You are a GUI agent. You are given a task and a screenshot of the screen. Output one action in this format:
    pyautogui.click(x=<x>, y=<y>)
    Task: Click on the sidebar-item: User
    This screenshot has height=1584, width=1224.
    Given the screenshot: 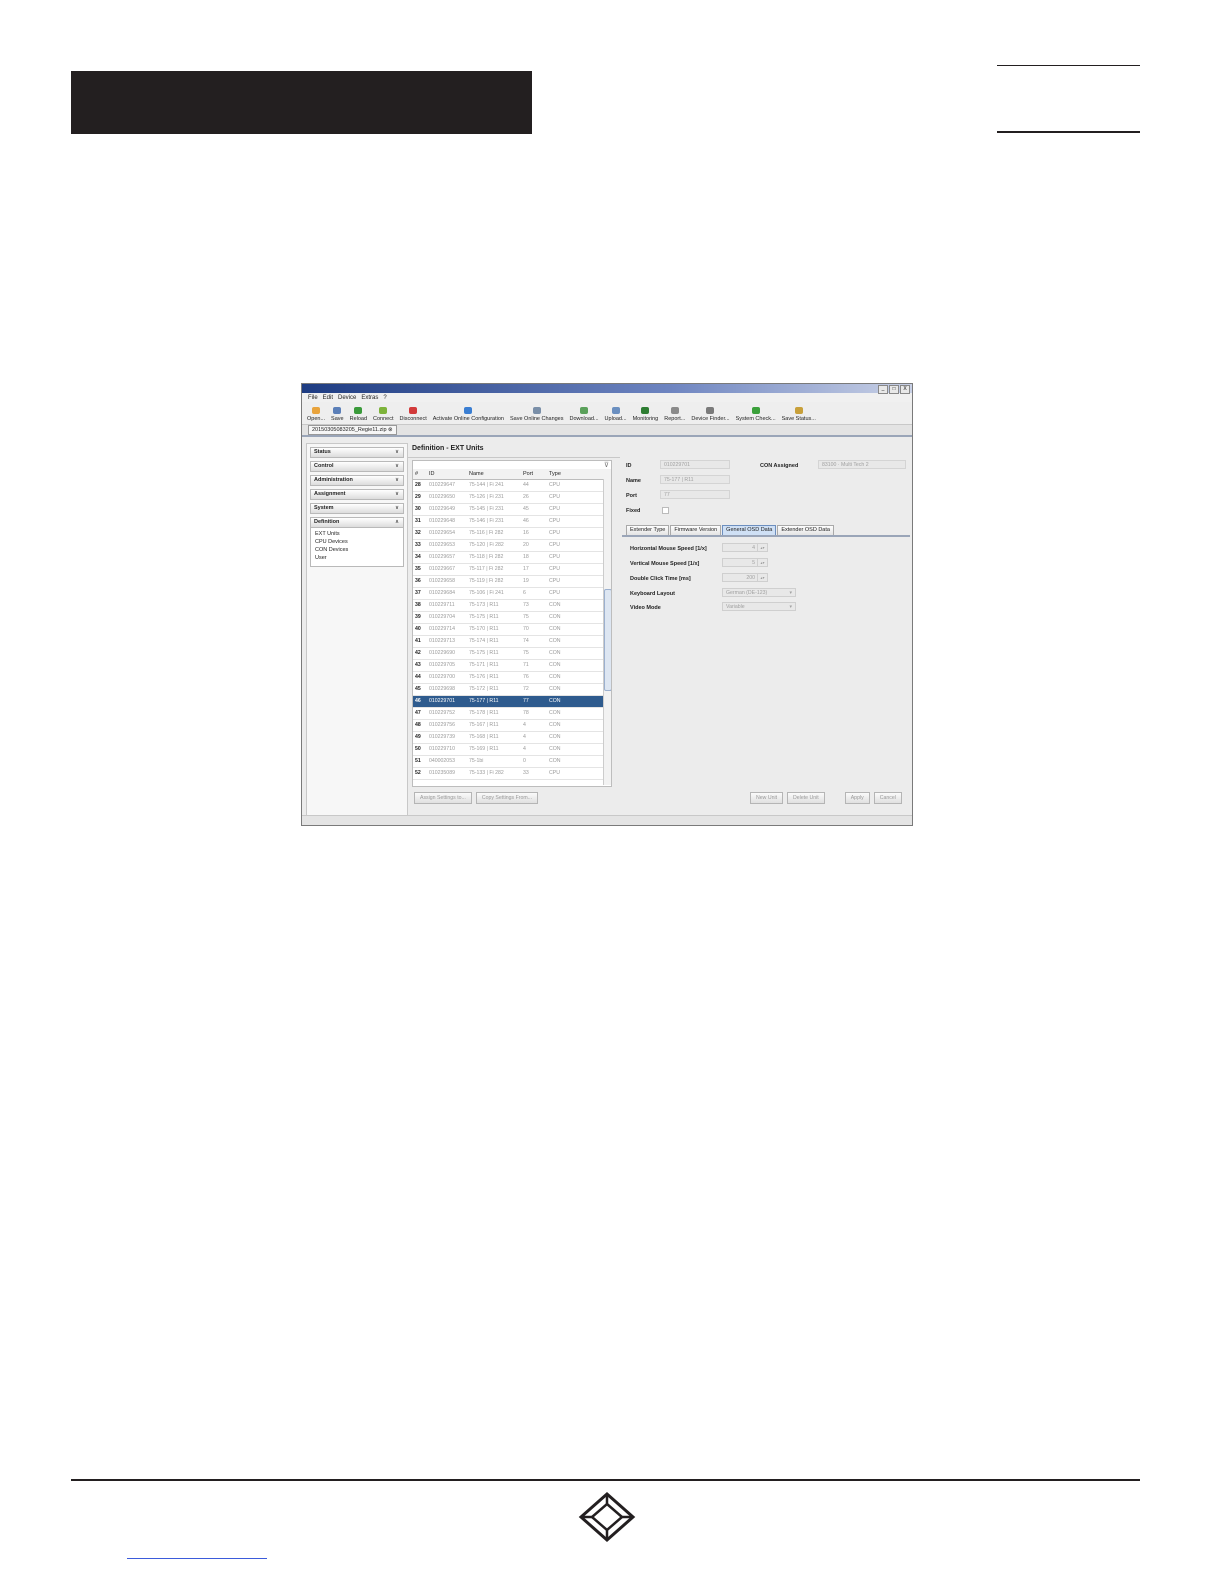 What is the action you would take?
    pyautogui.click(x=357, y=558)
    